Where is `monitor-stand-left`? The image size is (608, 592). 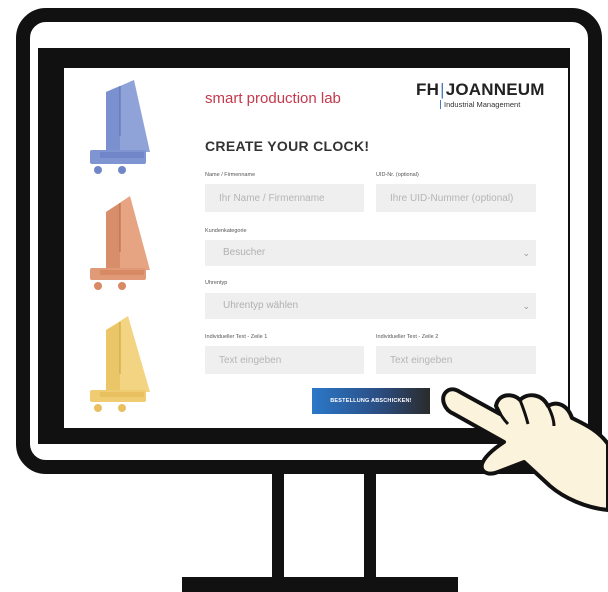 monitor-stand-left is located at coordinates (278, 527).